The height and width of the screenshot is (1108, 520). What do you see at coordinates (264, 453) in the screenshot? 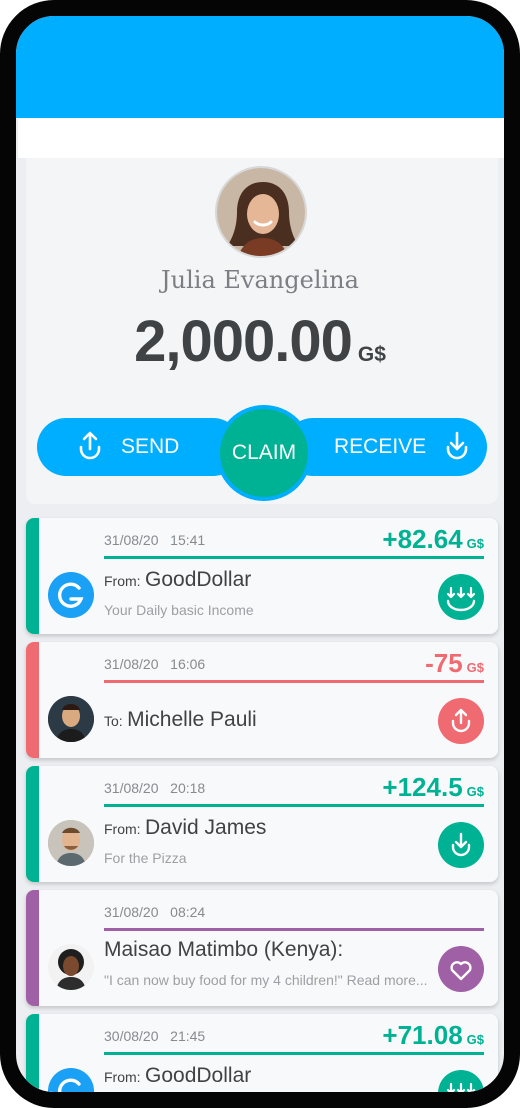
I see `claim-button: CLAIM` at bounding box center [264, 453].